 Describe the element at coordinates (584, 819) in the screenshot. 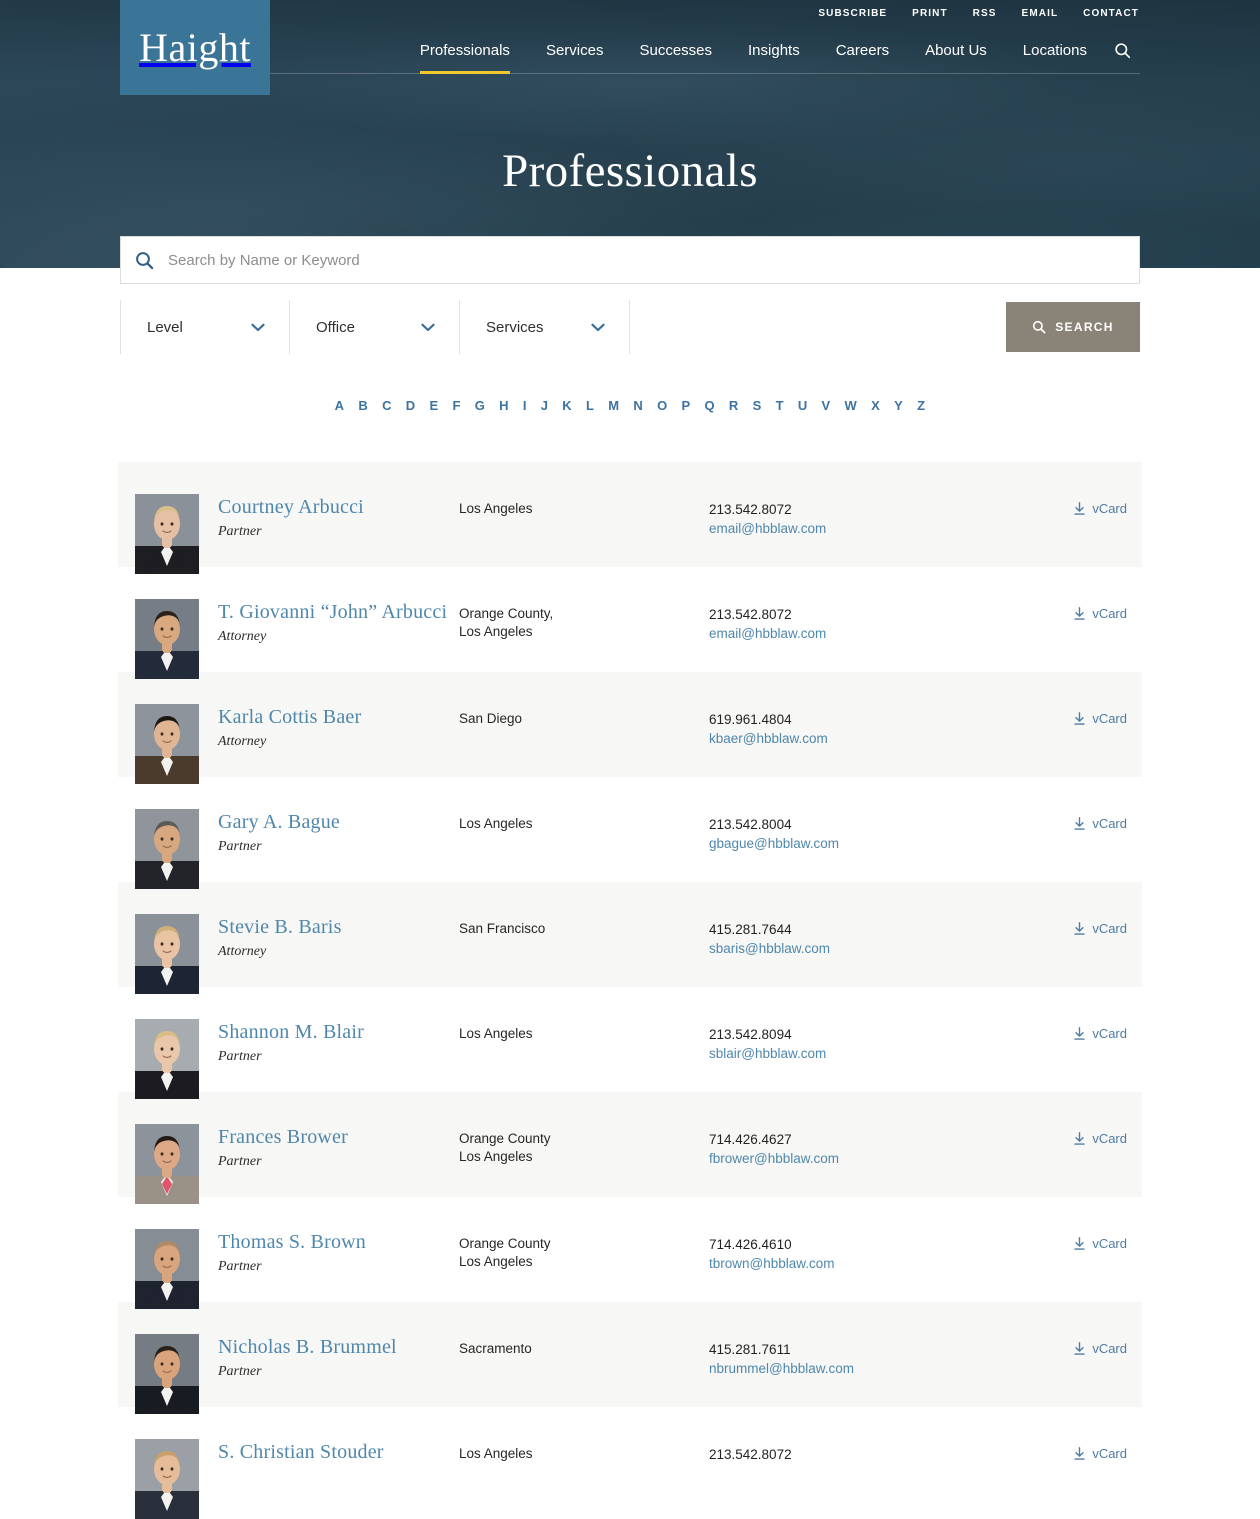

I see `professional-offices: Los Angeles` at that location.